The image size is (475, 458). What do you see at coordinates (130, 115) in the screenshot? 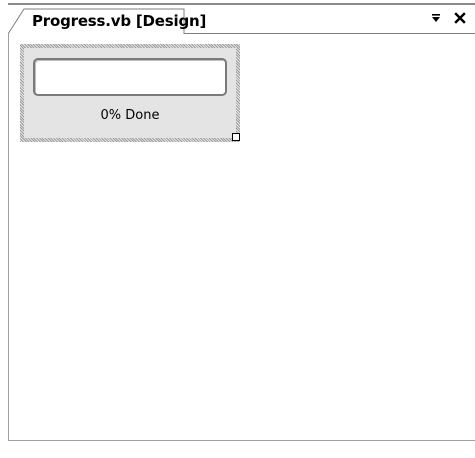
I see `progress-status-label: 0% Done` at bounding box center [130, 115].